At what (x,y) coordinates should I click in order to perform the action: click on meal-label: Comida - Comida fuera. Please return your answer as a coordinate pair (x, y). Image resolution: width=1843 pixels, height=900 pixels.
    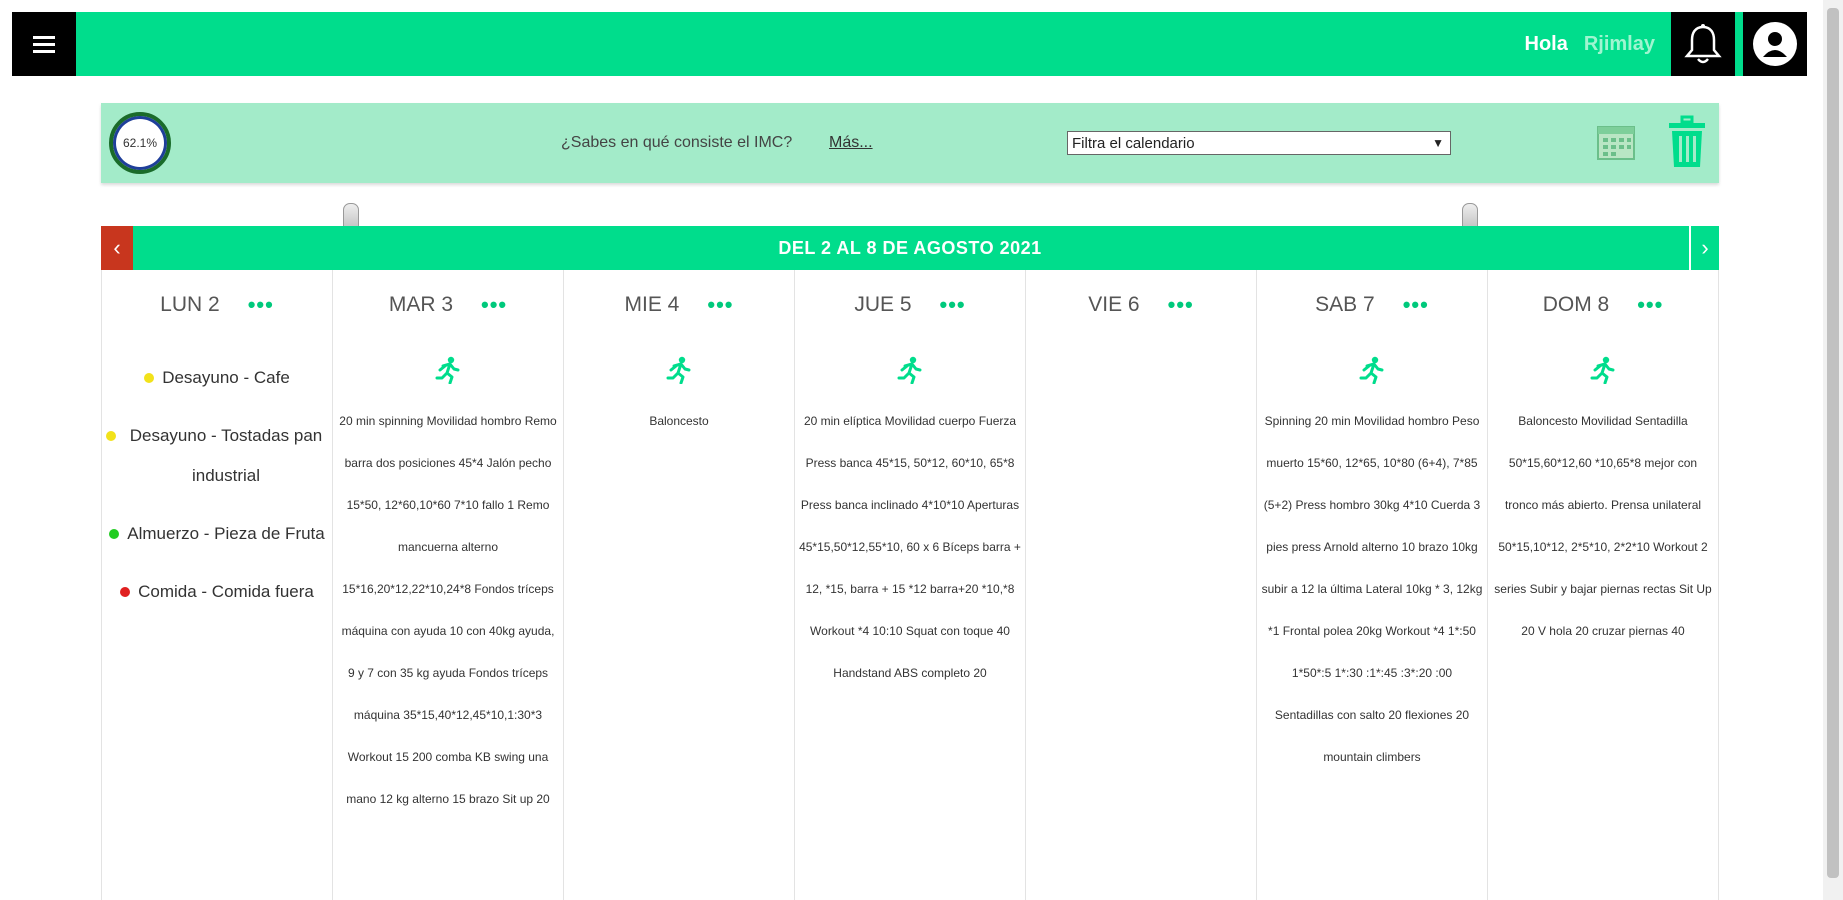
    Looking at the image, I should click on (226, 591).